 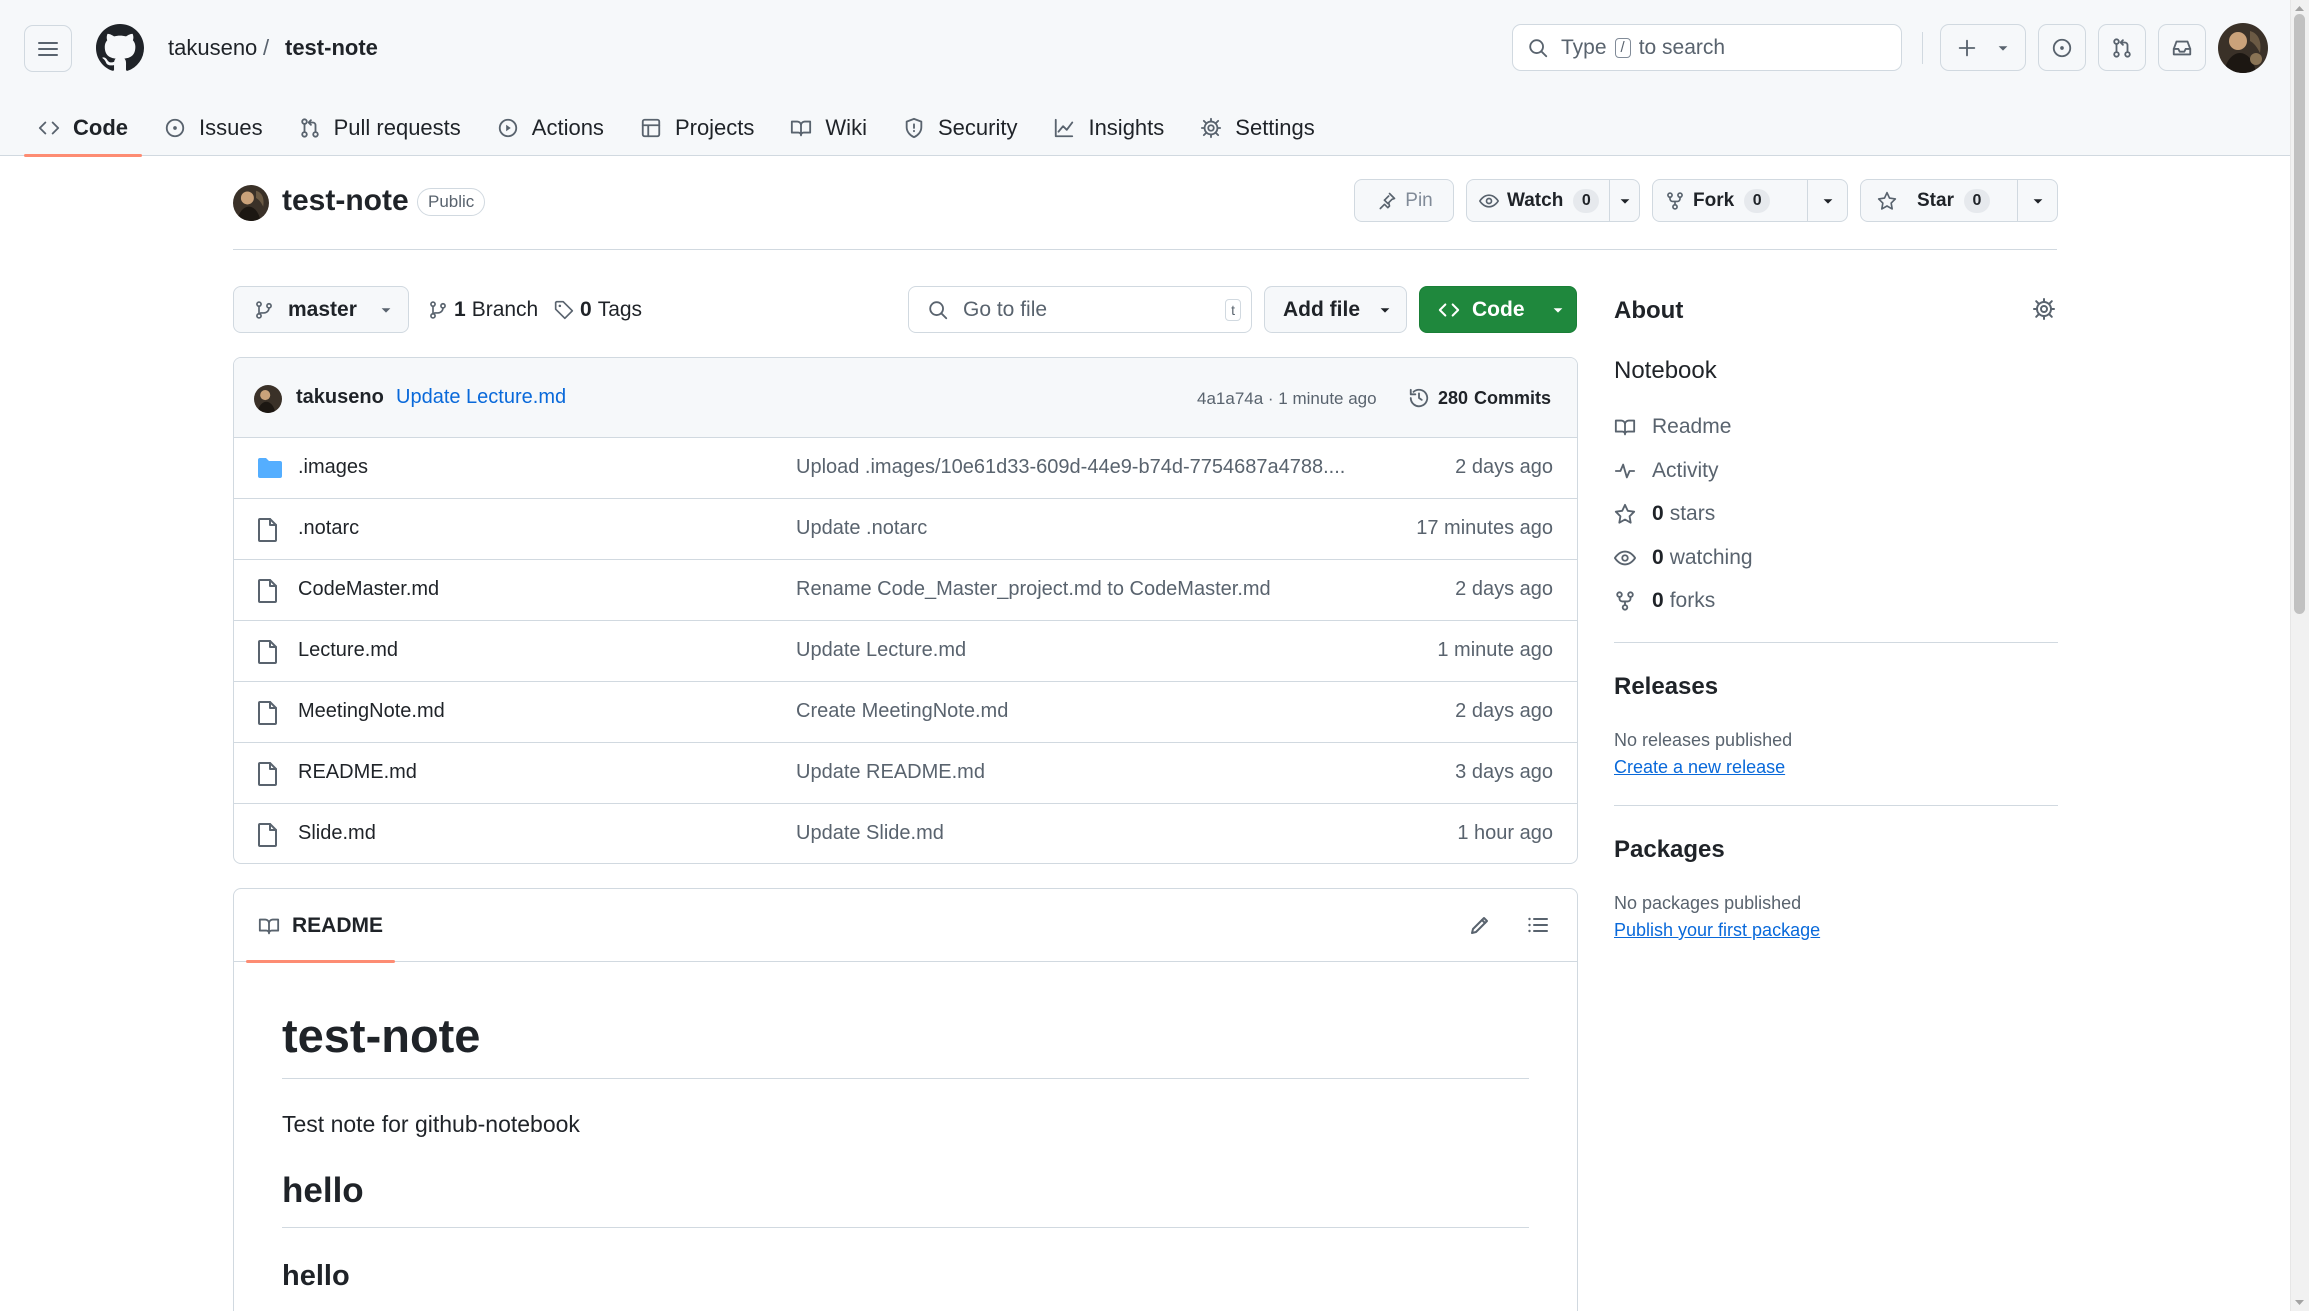 What do you see at coordinates (321, 309) in the screenshot?
I see `branch-selector: master` at bounding box center [321, 309].